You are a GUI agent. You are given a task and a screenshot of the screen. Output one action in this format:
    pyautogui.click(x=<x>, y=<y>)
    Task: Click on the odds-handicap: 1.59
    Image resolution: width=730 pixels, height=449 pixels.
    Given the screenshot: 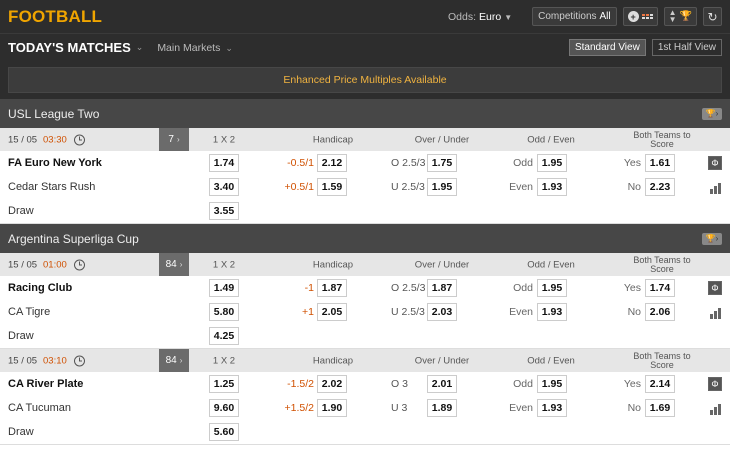 What is the action you would take?
    pyautogui.click(x=332, y=187)
    